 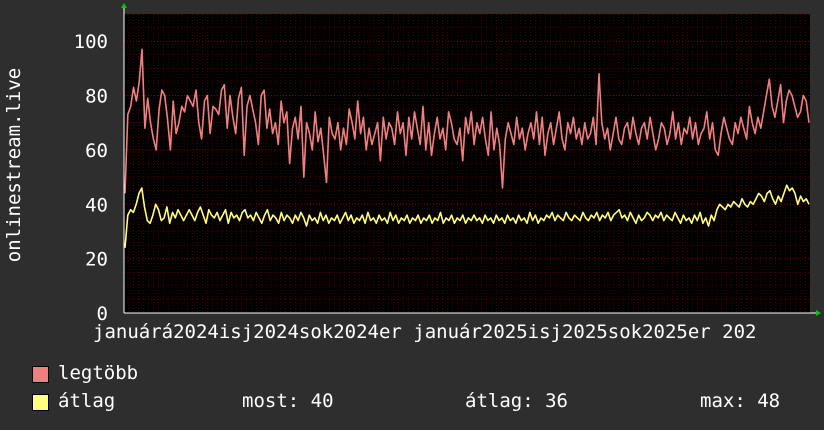 I want to click on y-tick-label: 60, so click(x=96, y=151).